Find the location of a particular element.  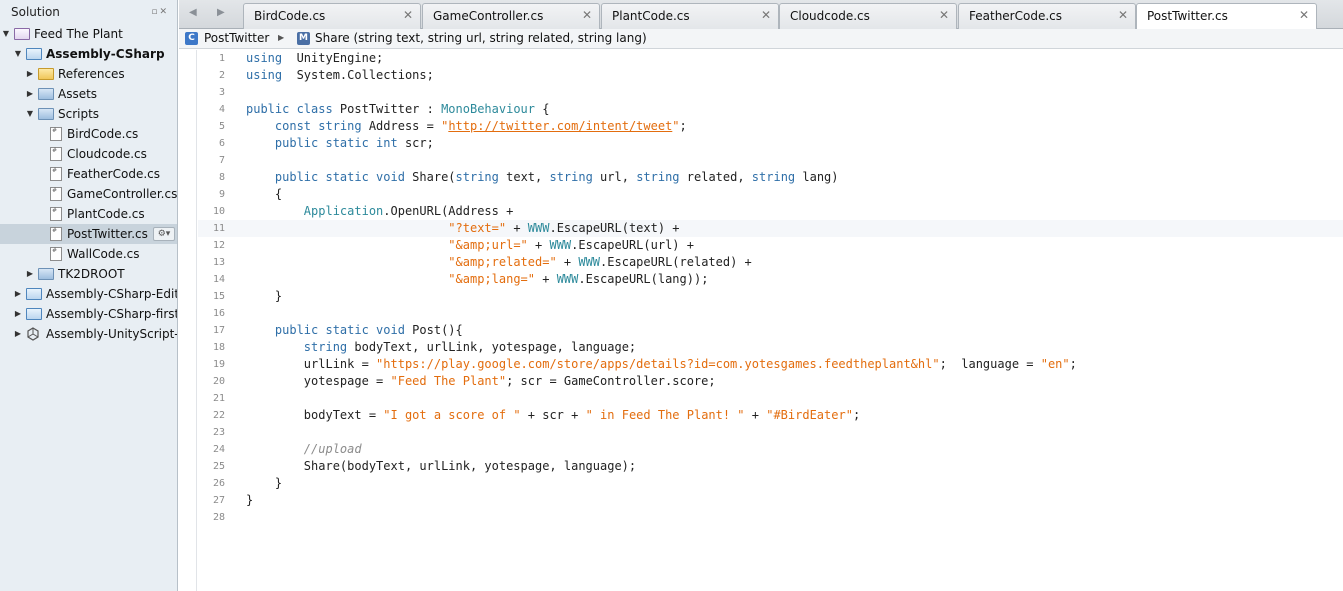

tab-birdcode-cs: BirdCode.cs ✕ is located at coordinates (332, 16).